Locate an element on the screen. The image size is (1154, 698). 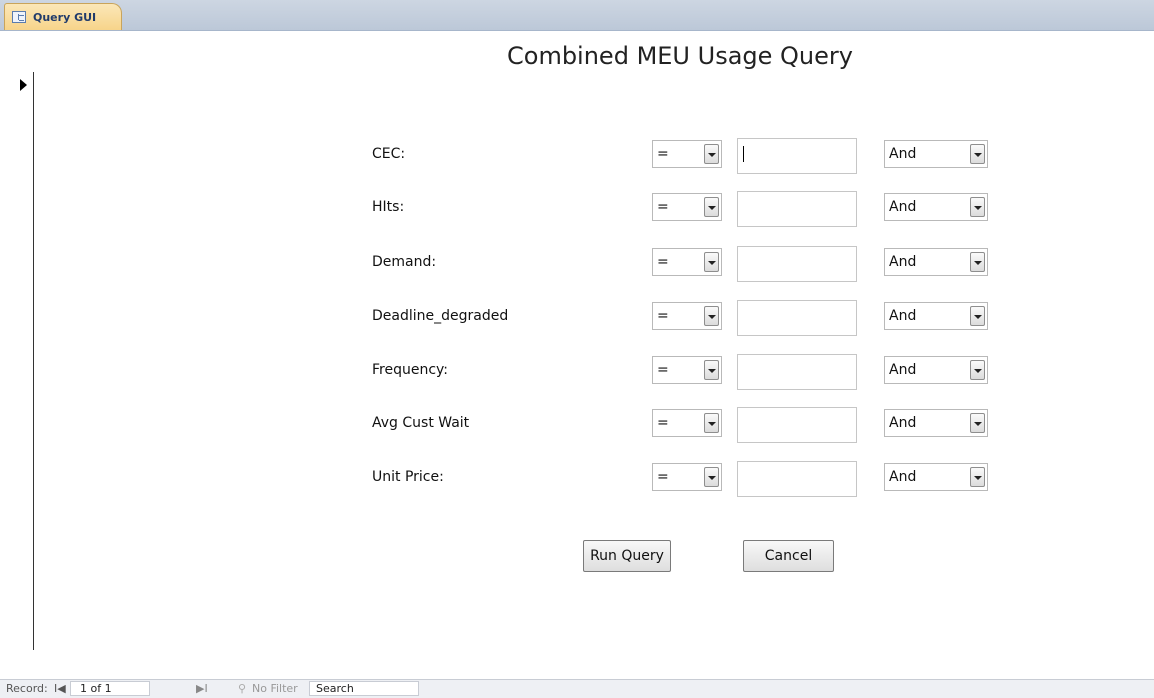
search-placeholder: Search is located at coordinates (335, 688).